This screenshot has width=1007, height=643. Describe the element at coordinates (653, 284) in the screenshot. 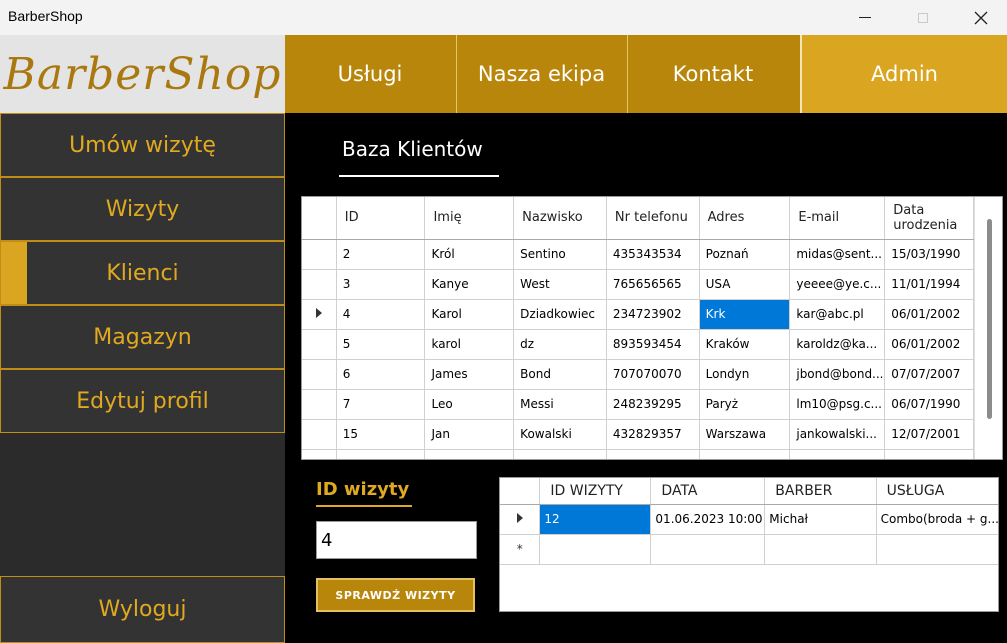

I see `table-cell: 765656565` at that location.